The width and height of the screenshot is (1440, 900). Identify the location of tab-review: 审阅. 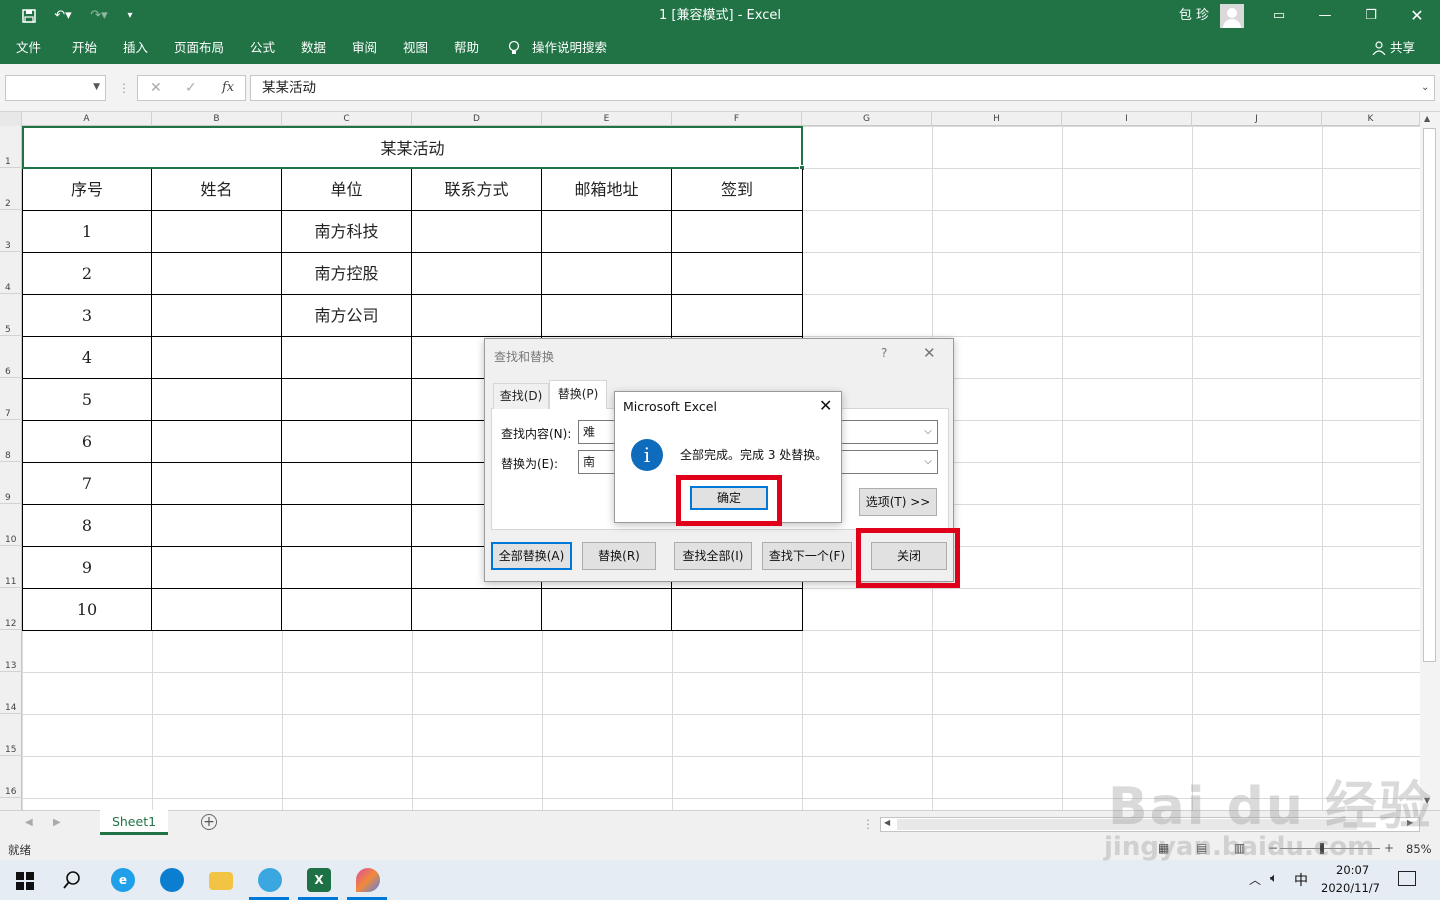
(364, 48).